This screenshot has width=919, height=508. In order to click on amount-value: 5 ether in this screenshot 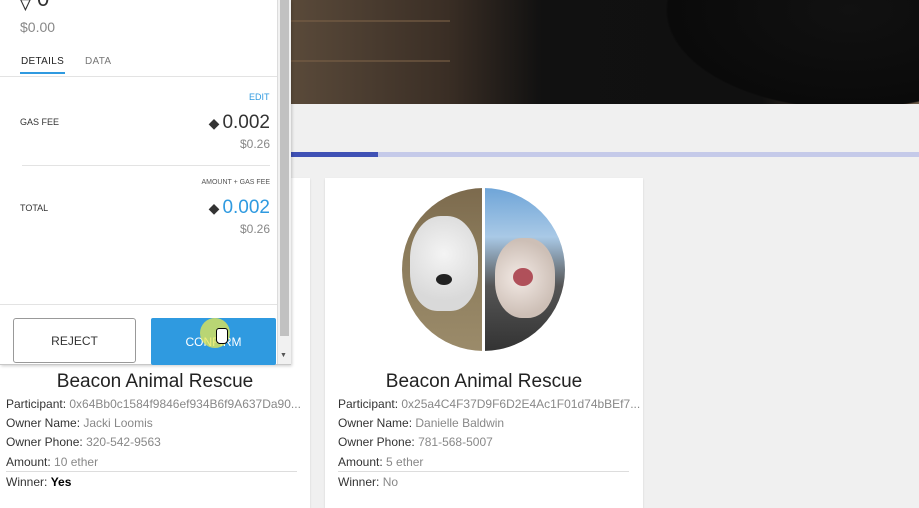, I will do `click(405, 462)`.